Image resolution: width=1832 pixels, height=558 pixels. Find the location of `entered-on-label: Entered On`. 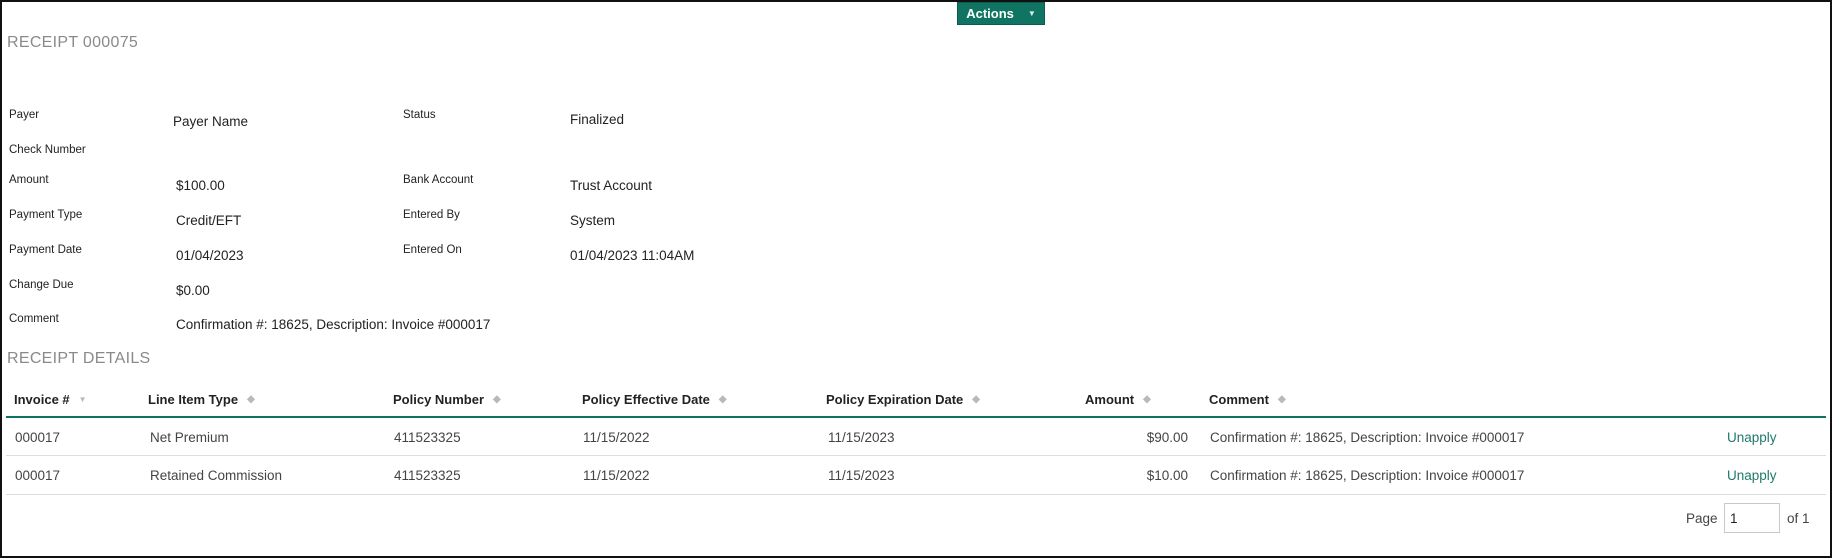

entered-on-label: Entered On is located at coordinates (432, 250).